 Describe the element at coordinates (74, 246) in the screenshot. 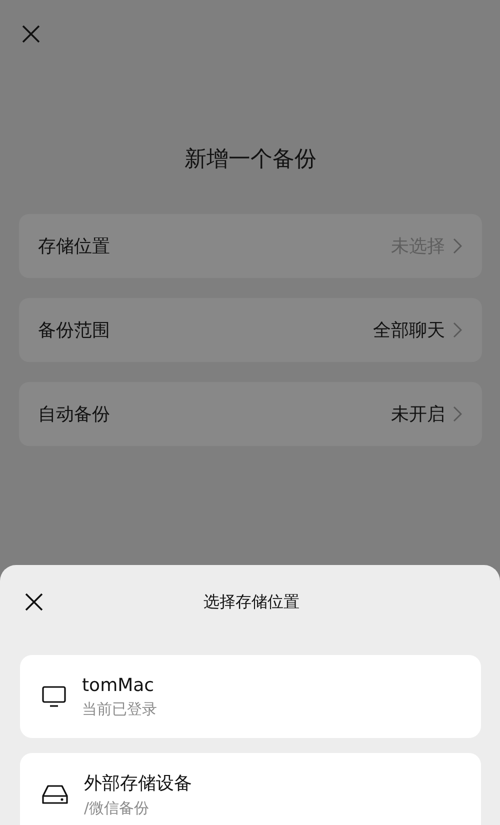

I see `row-label: 存储位置` at that location.